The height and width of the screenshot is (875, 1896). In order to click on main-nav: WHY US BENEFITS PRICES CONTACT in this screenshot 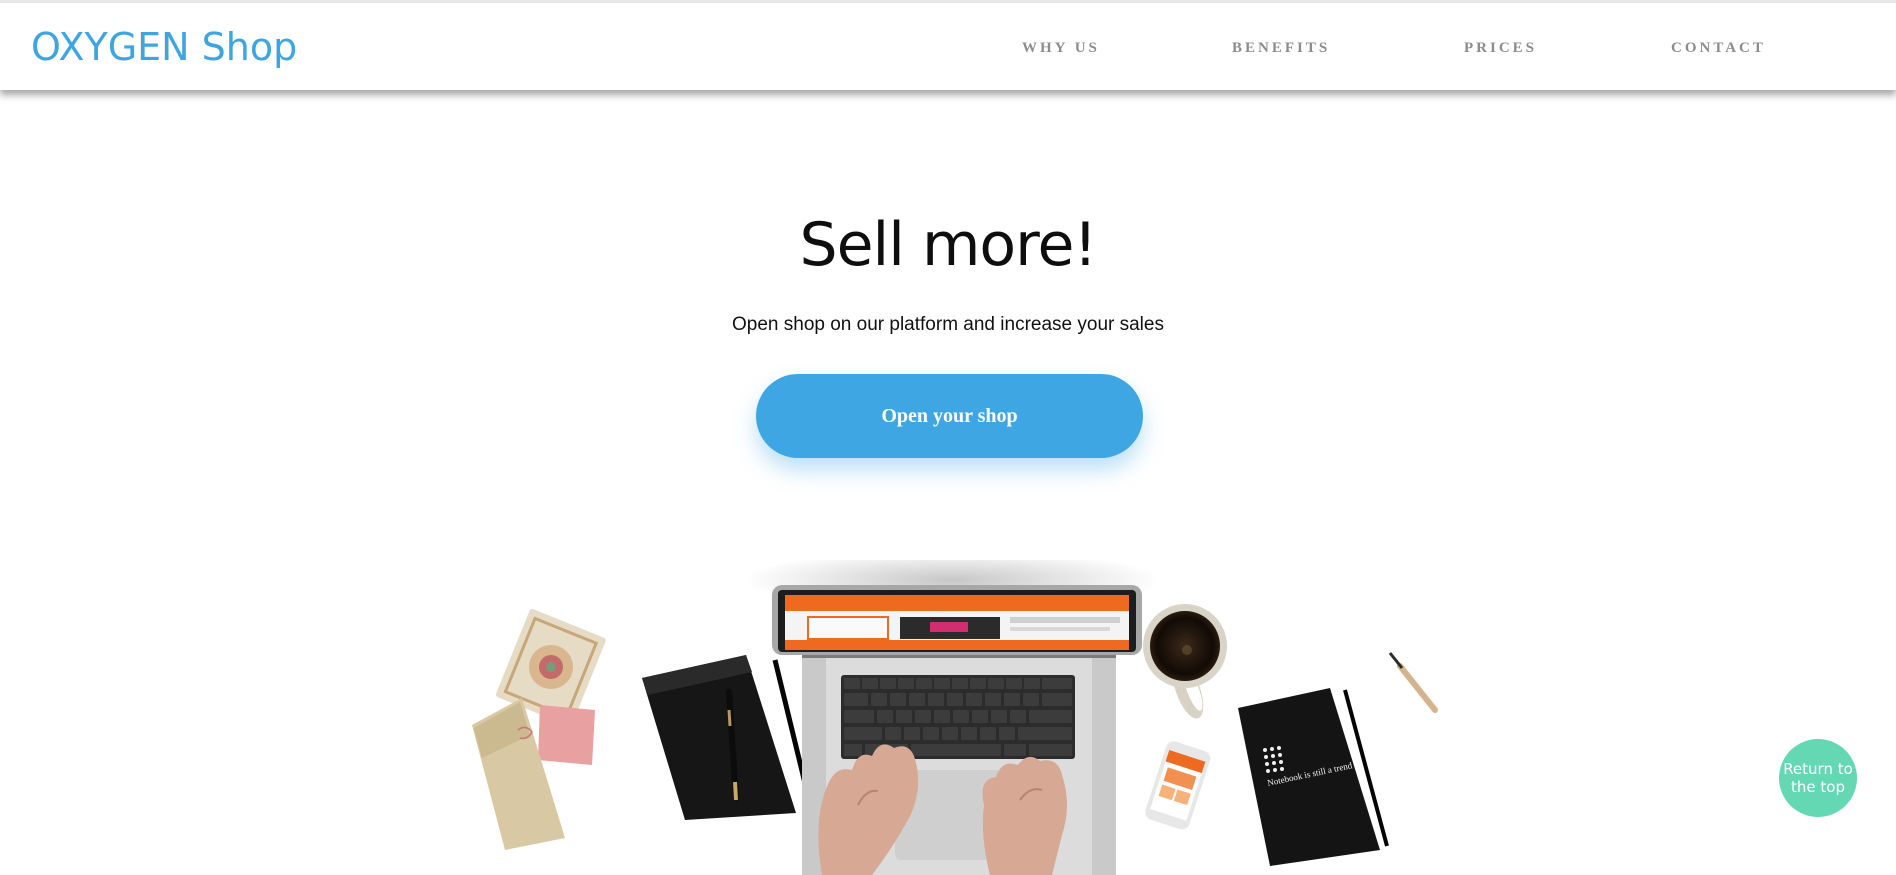, I will do `click(948, 50)`.